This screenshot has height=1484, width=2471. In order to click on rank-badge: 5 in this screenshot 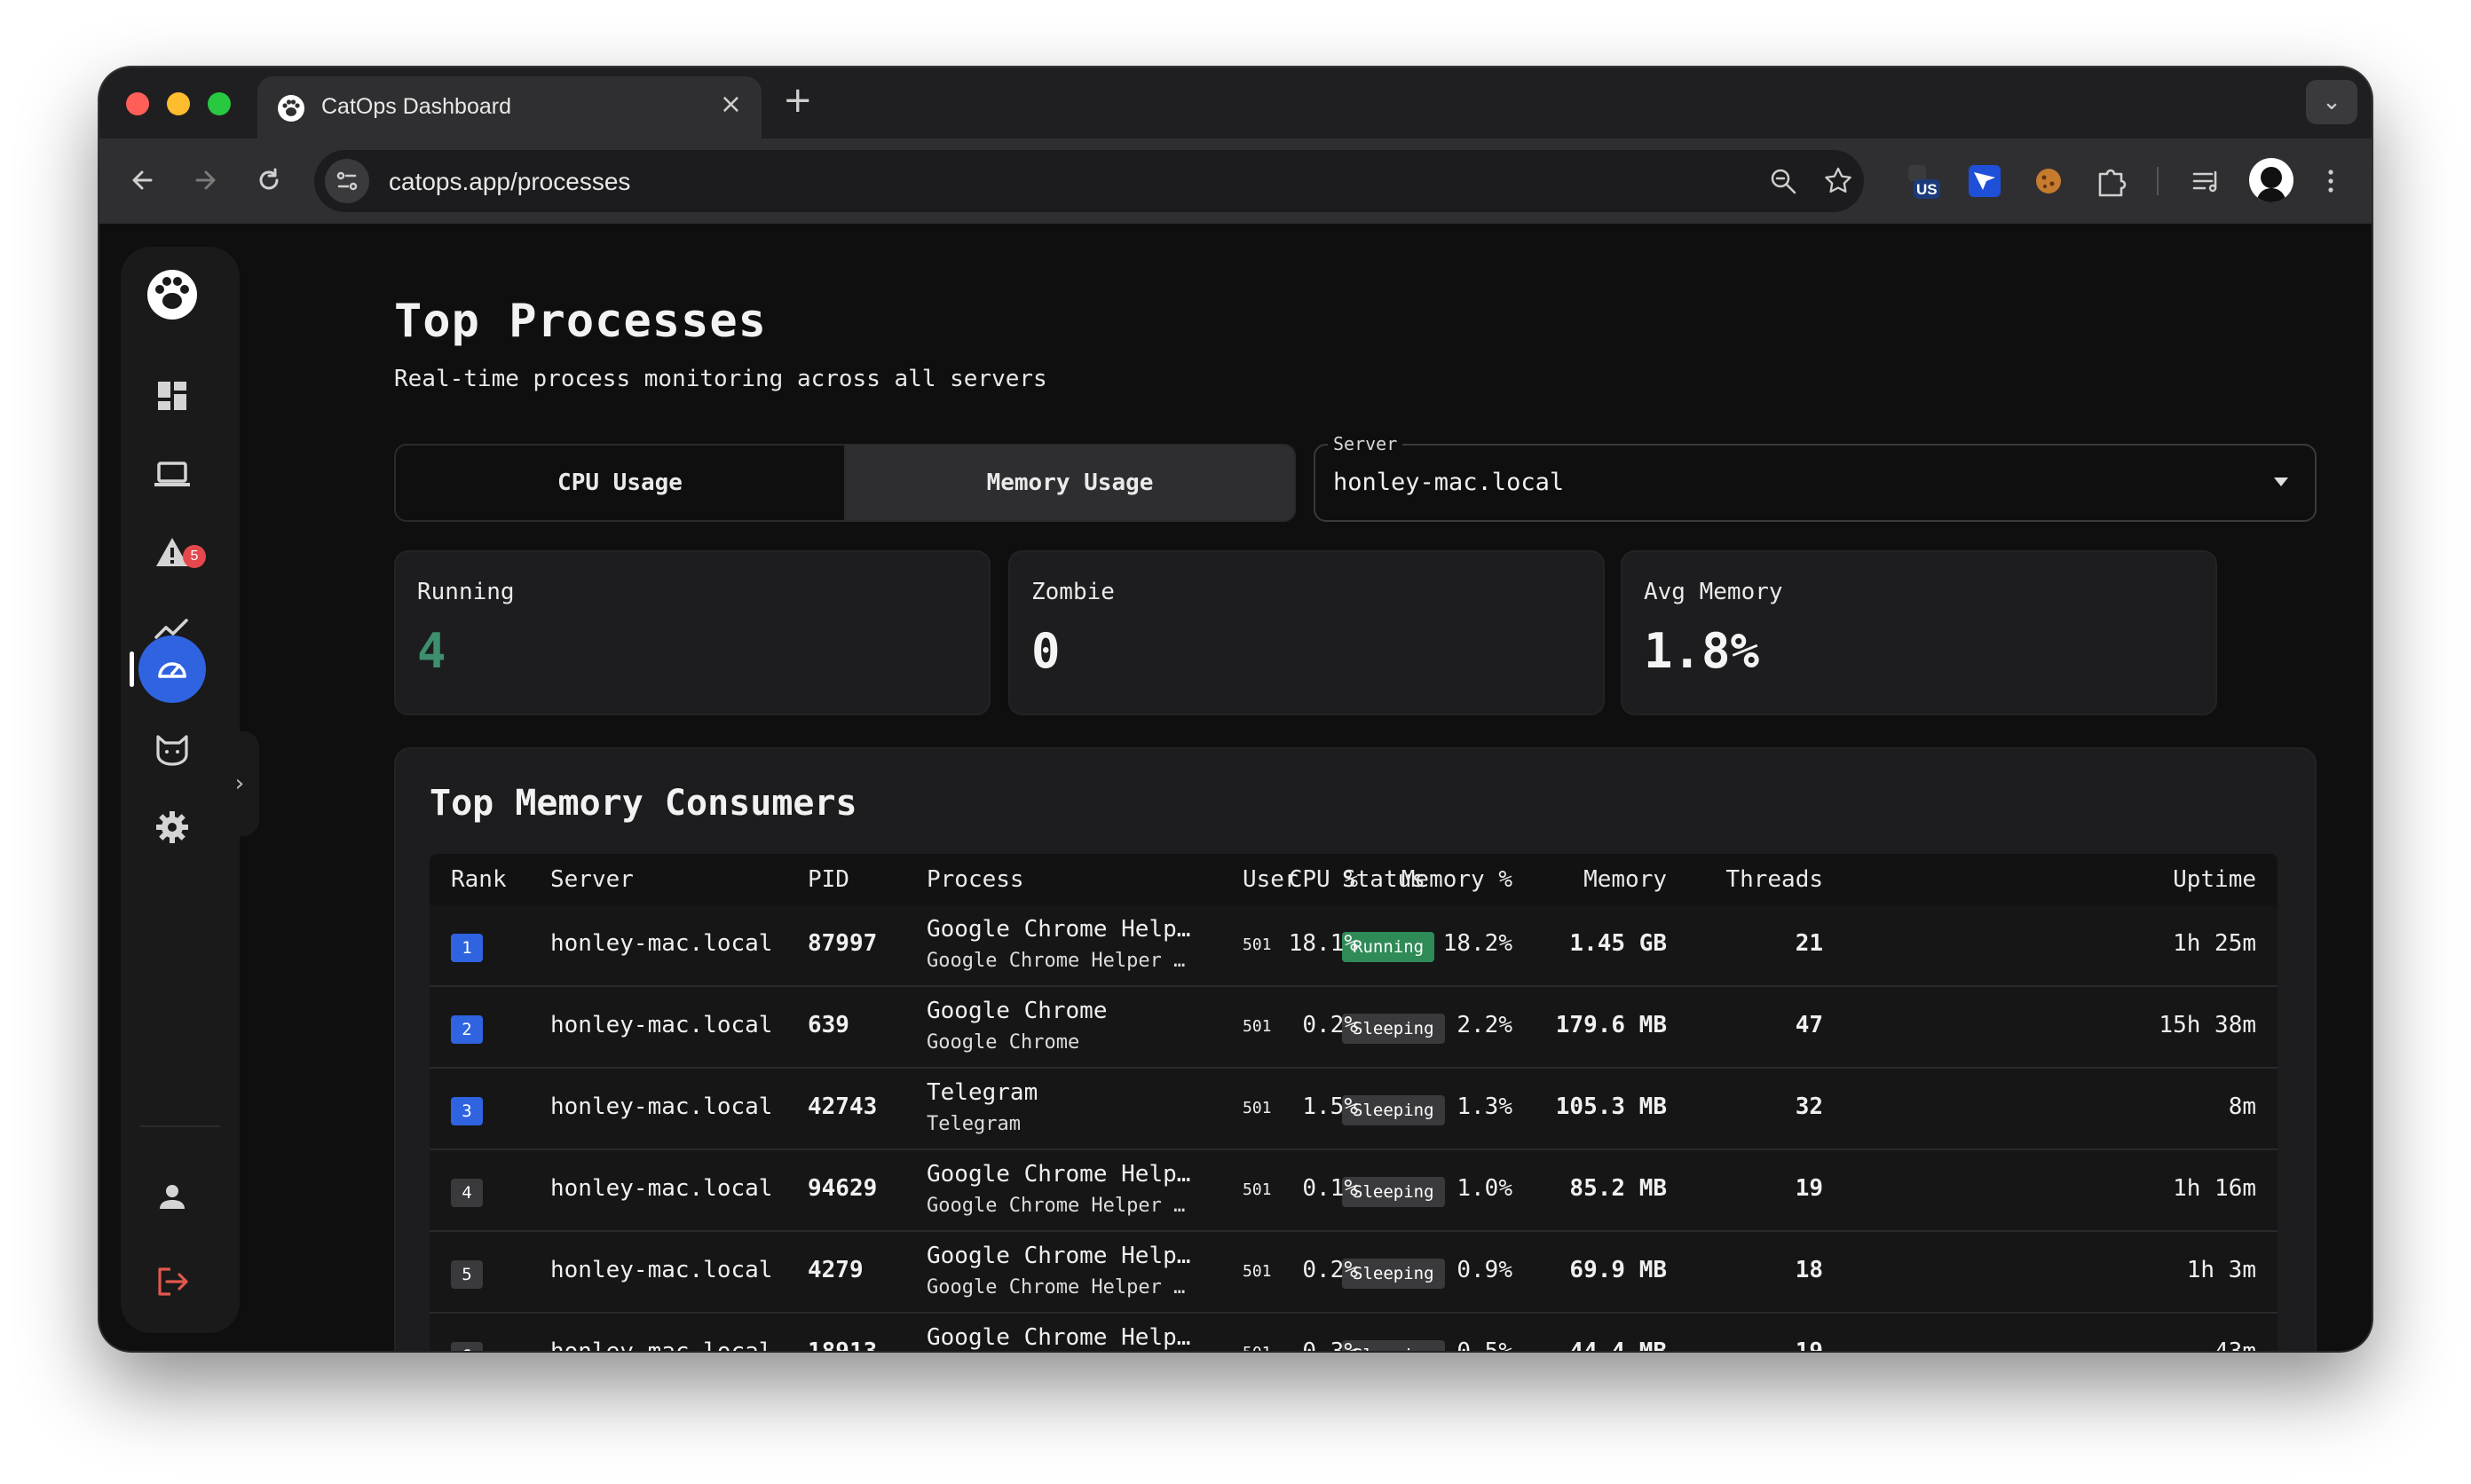, I will do `click(467, 1274)`.